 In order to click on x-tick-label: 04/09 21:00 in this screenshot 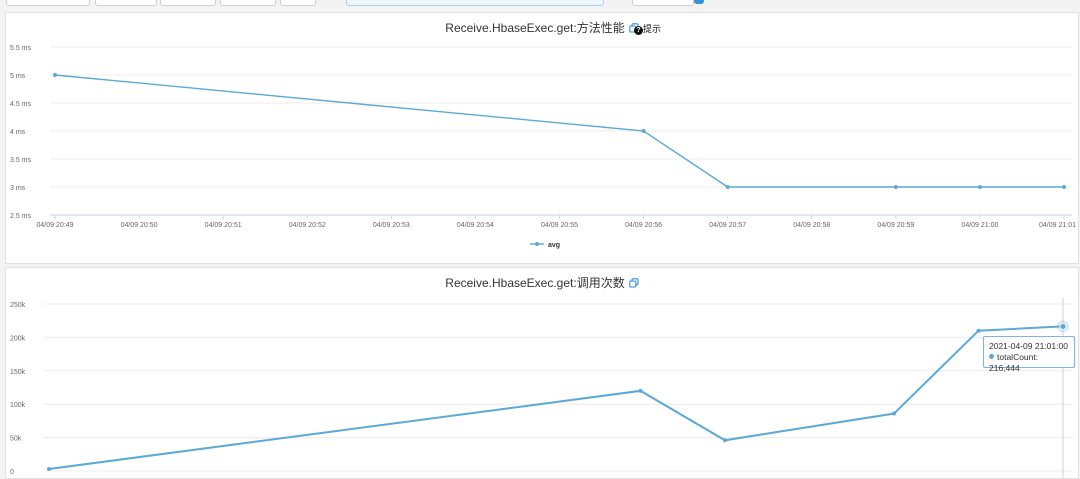, I will do `click(979, 225)`.